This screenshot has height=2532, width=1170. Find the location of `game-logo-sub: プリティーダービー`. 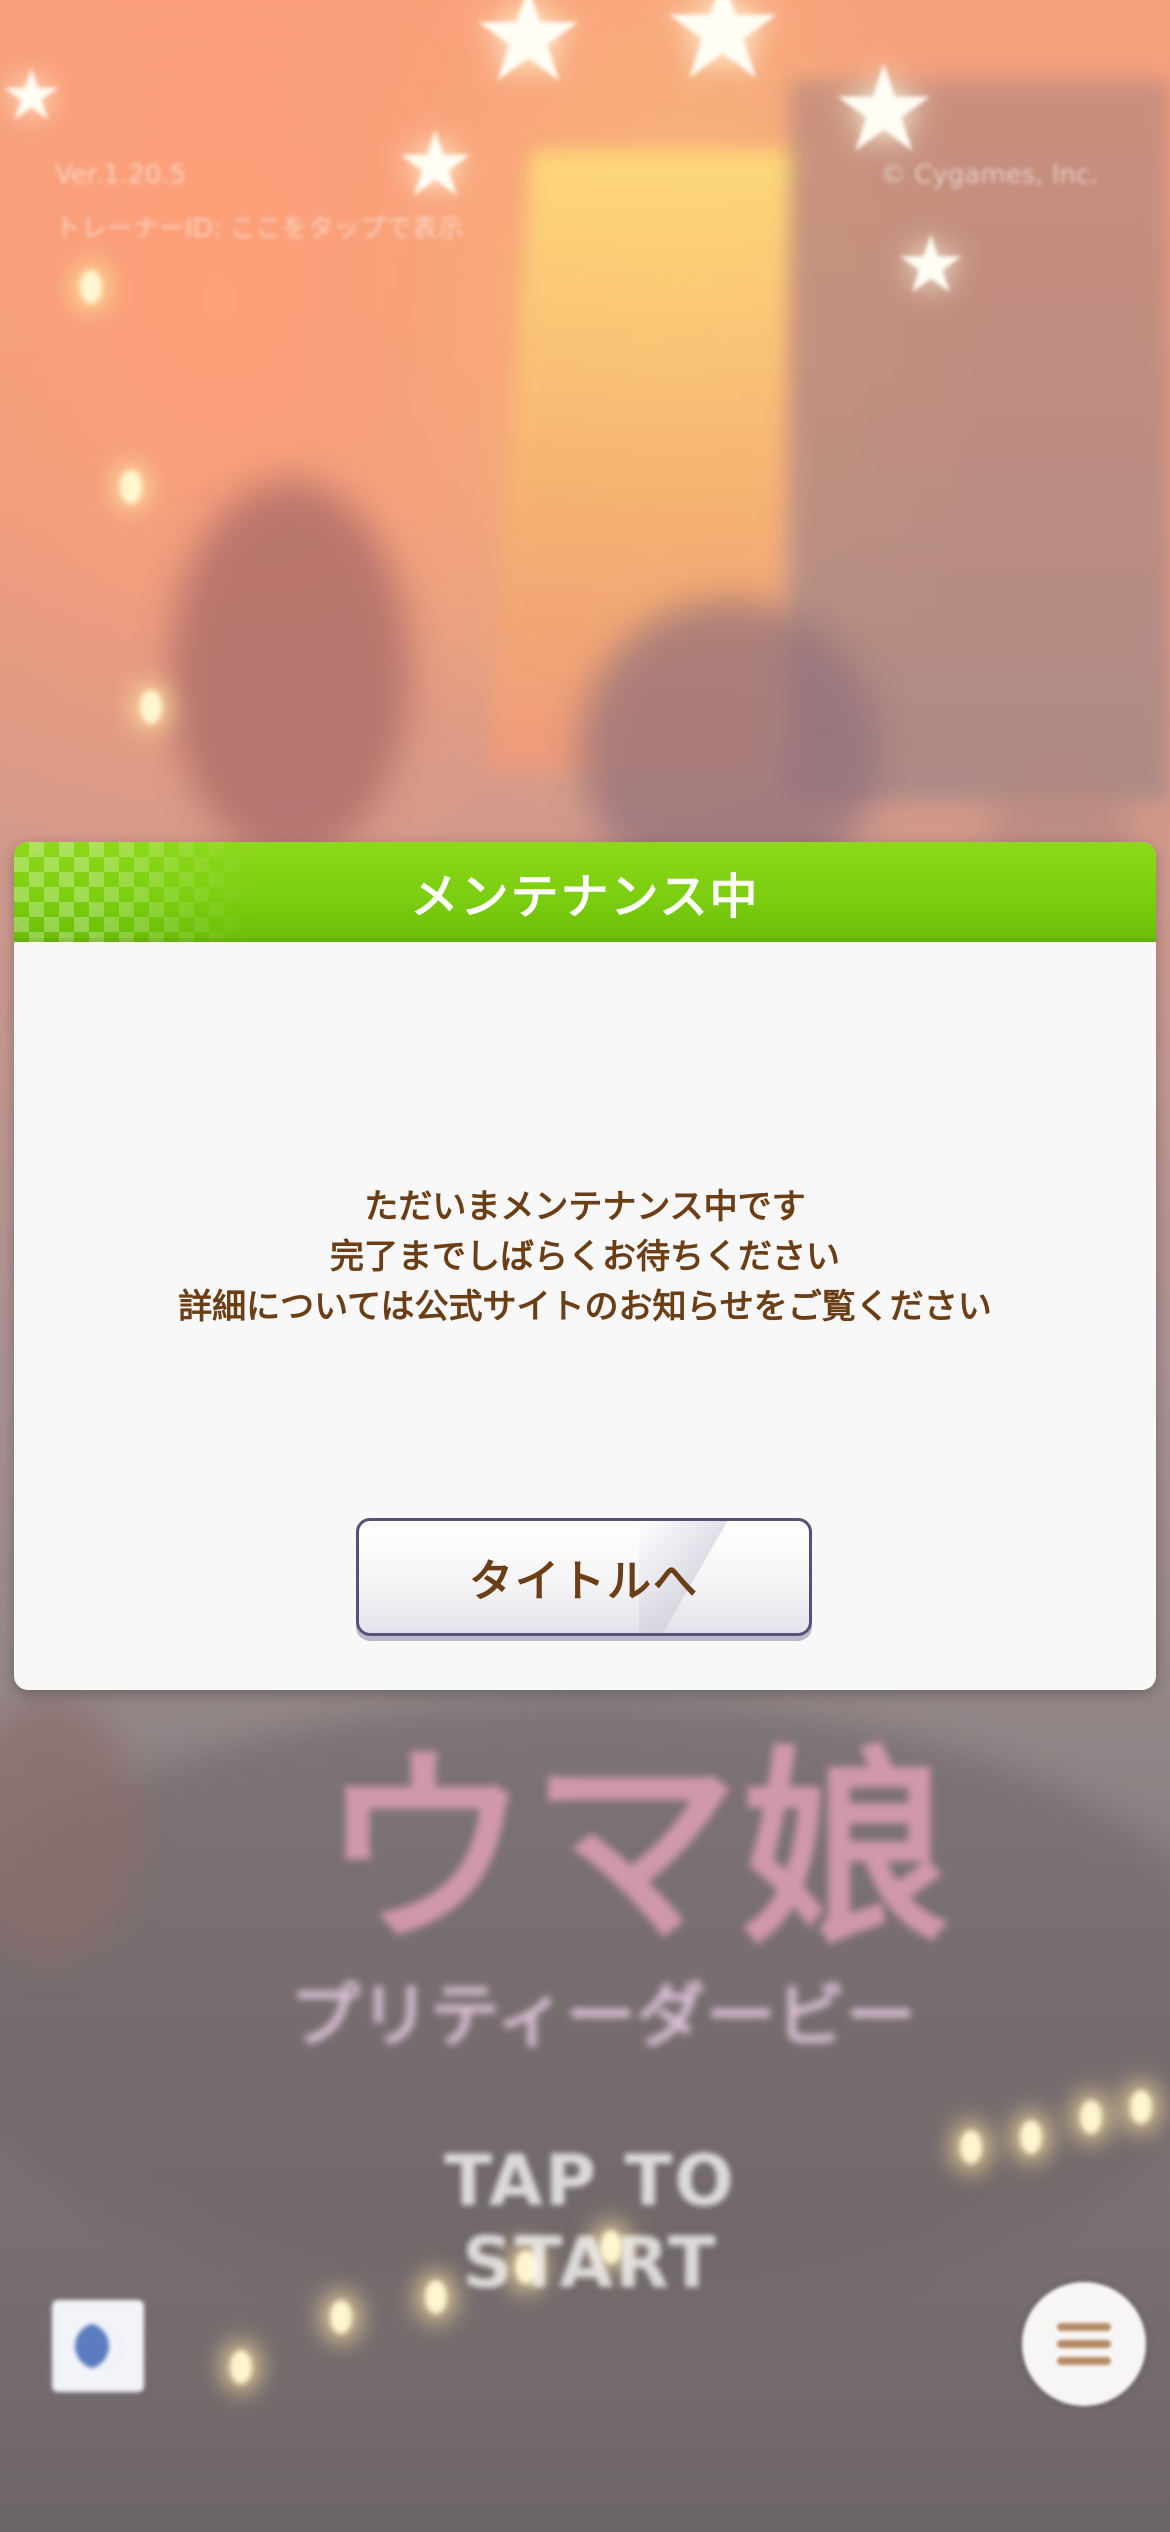

game-logo-sub: プリティーダービー is located at coordinates (603, 2016).